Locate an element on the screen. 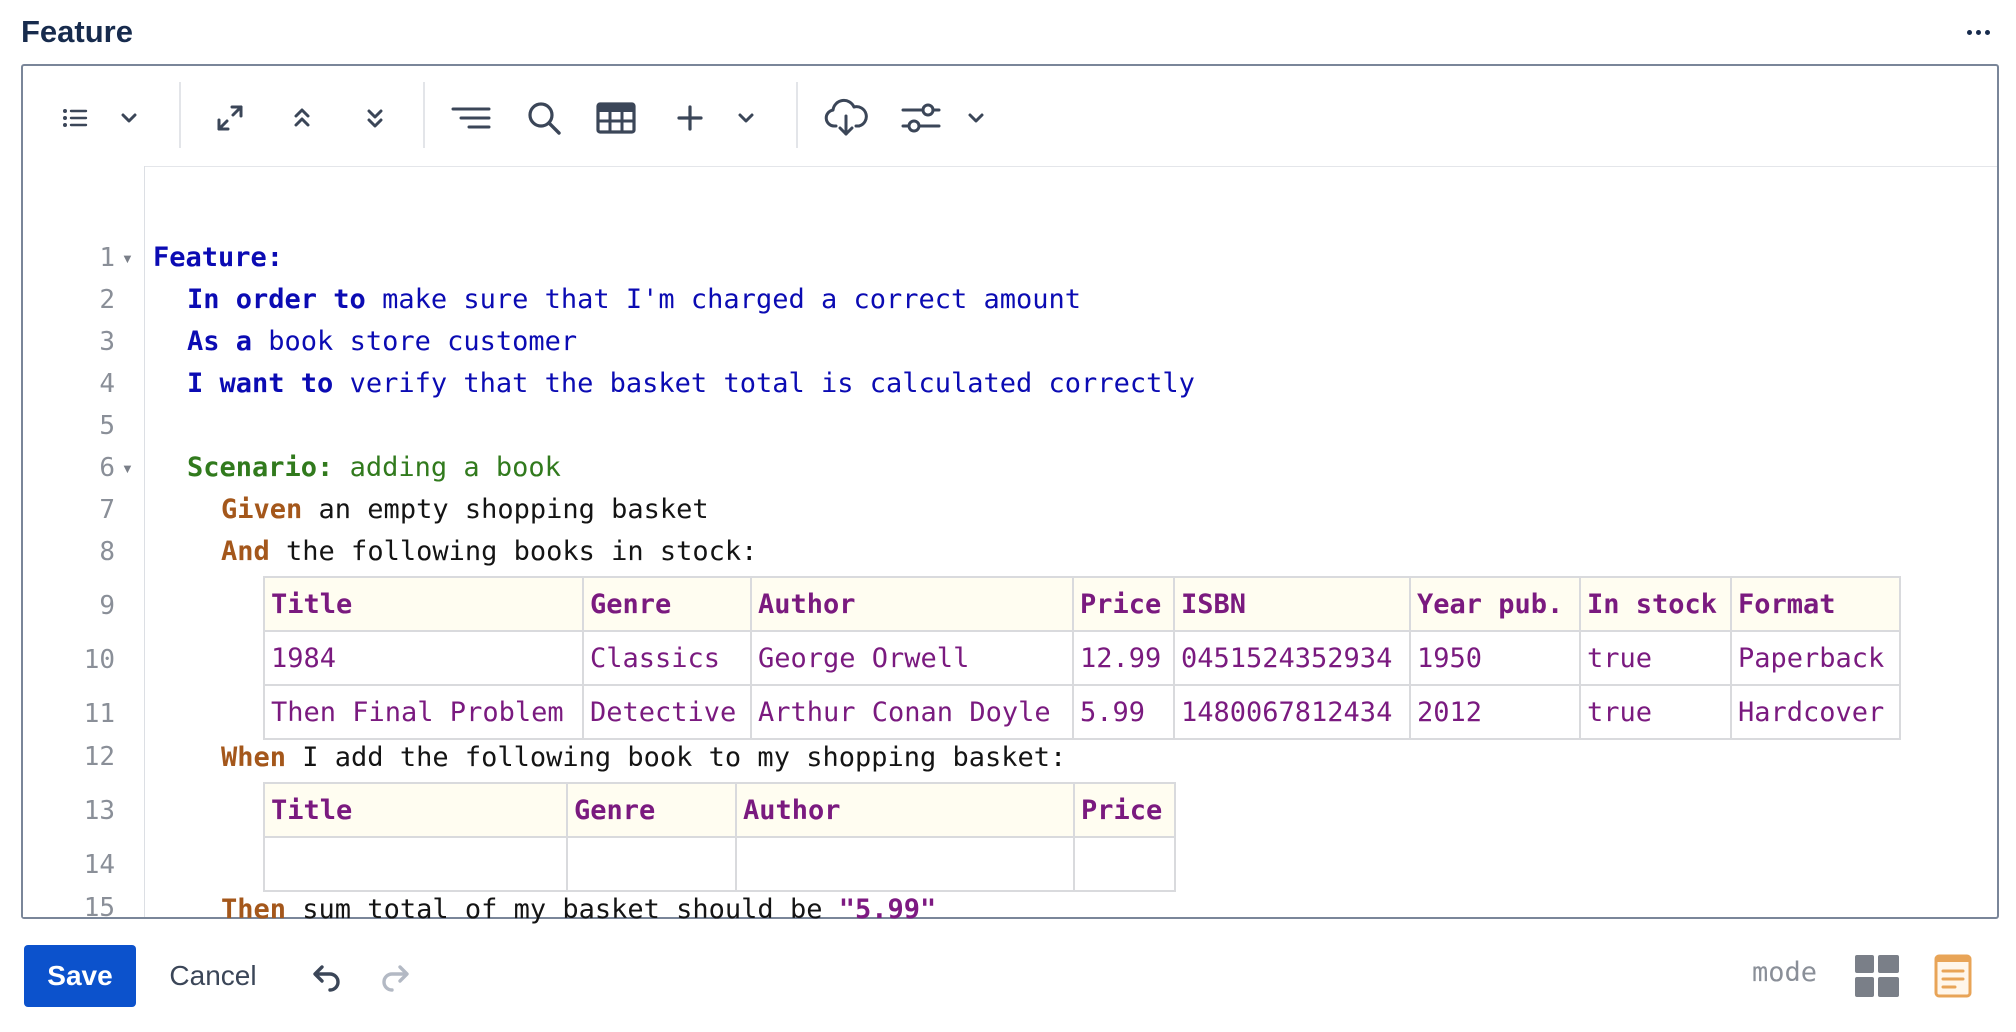 Image resolution: width=2016 pixels, height=1032 pixels. collapse-up-icon is located at coordinates (302, 118).